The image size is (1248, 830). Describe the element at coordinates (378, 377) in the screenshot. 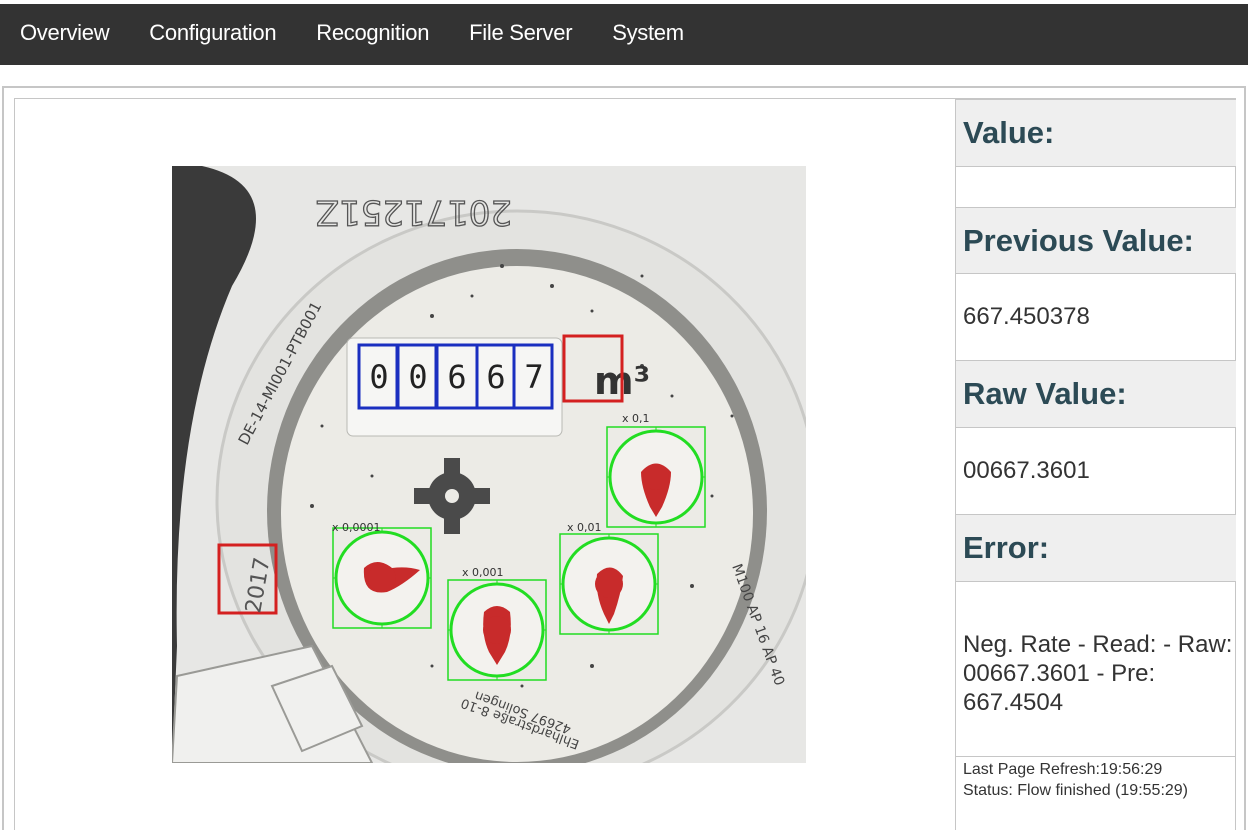

I see `digit-1: 0` at that location.